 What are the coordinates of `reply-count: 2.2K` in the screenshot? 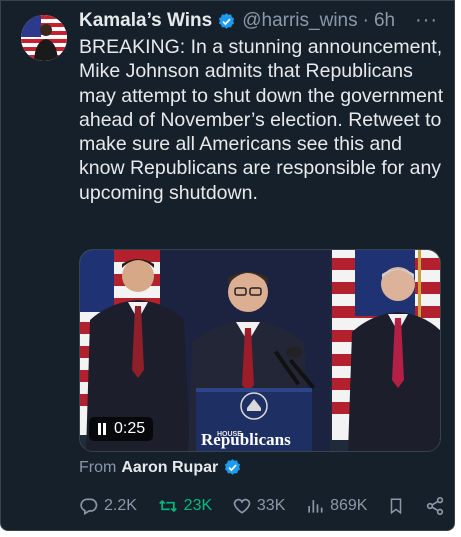 It's located at (120, 505).